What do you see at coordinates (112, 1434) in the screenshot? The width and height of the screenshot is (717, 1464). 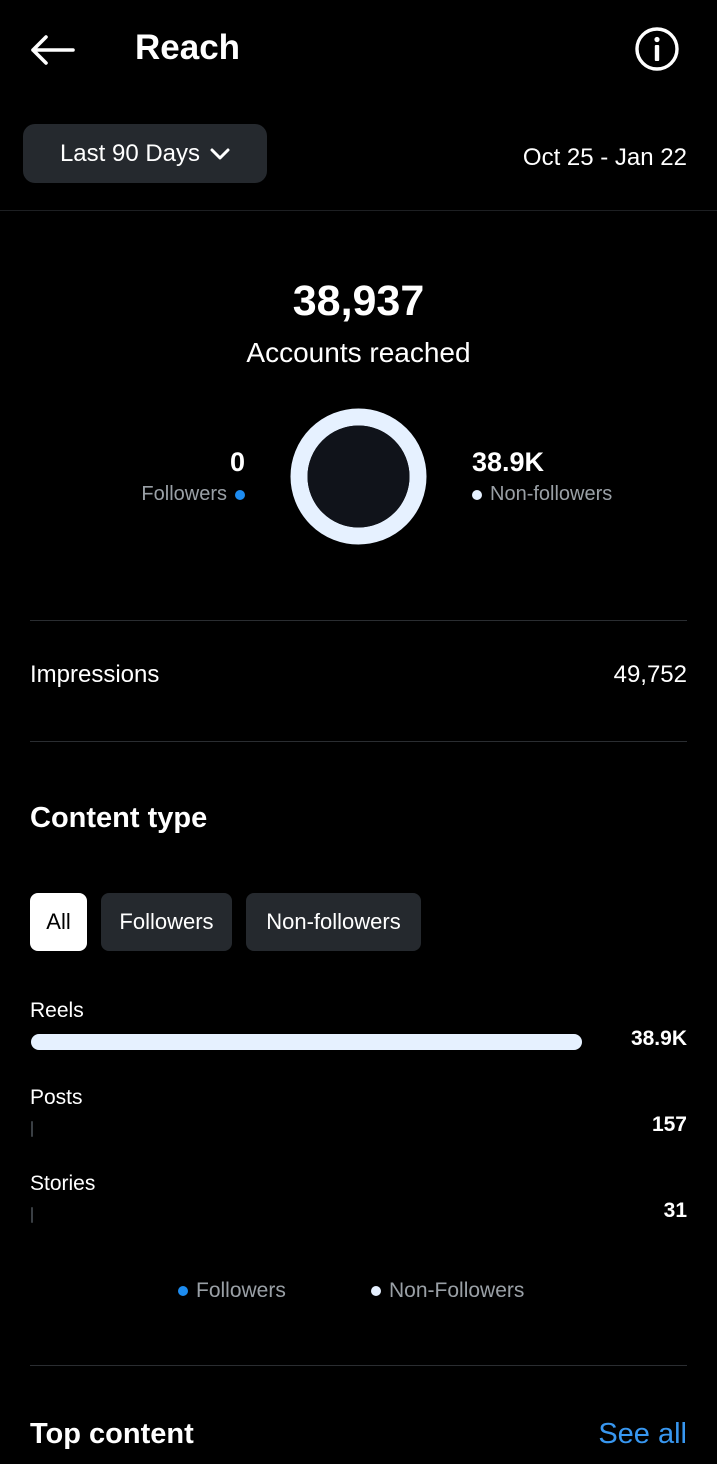 I see `top-content-title: Top content` at bounding box center [112, 1434].